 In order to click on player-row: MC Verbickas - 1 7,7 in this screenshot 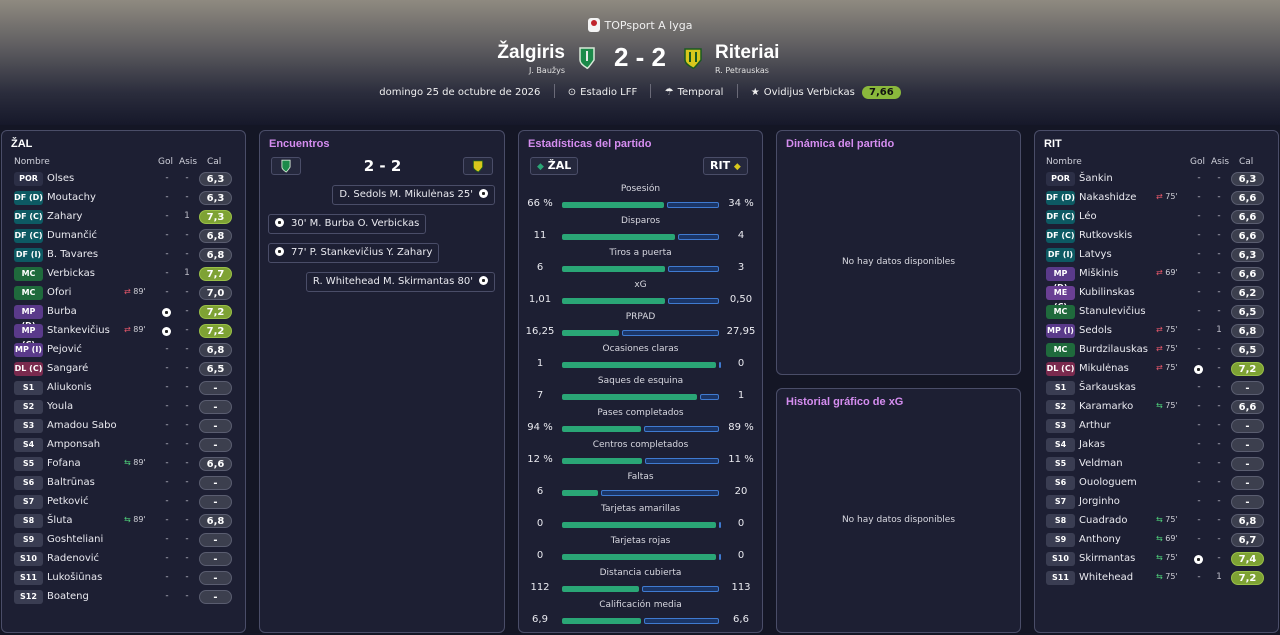, I will do `click(124, 274)`.